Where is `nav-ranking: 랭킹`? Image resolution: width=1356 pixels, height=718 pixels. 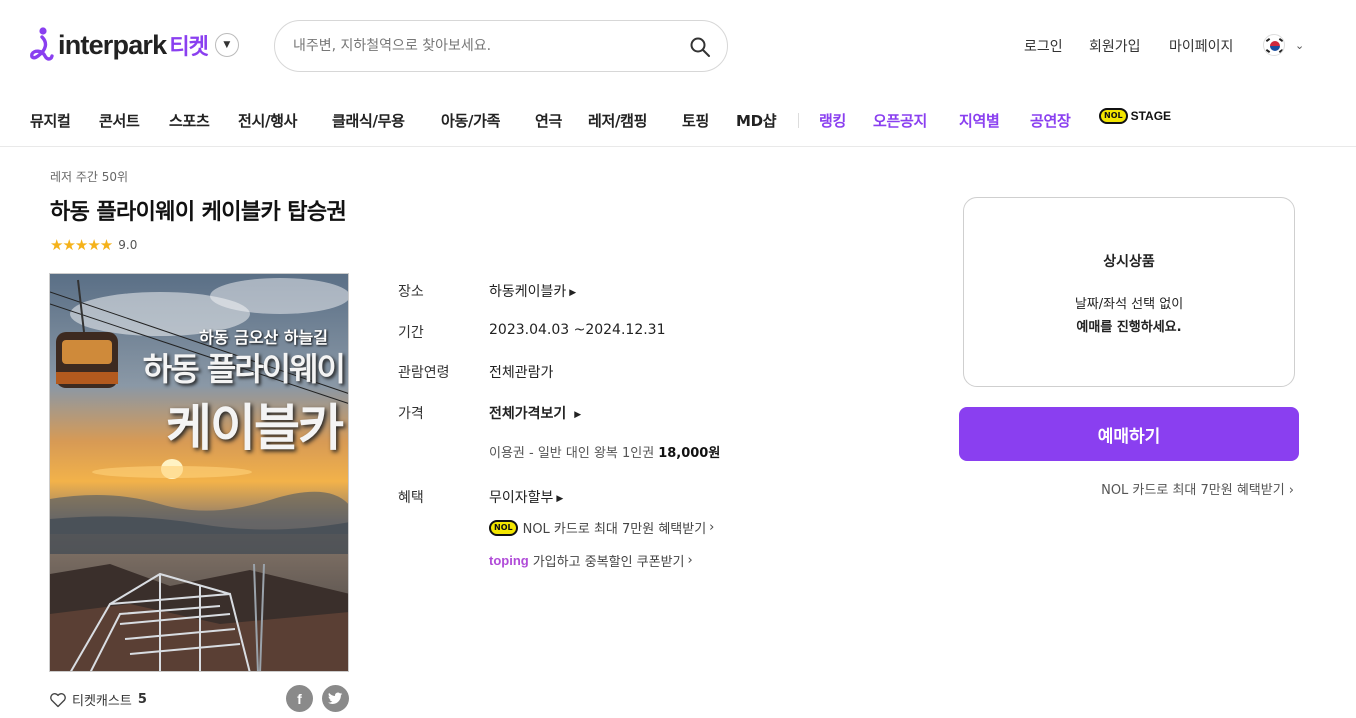
nav-ranking: 랭킹 is located at coordinates (832, 120).